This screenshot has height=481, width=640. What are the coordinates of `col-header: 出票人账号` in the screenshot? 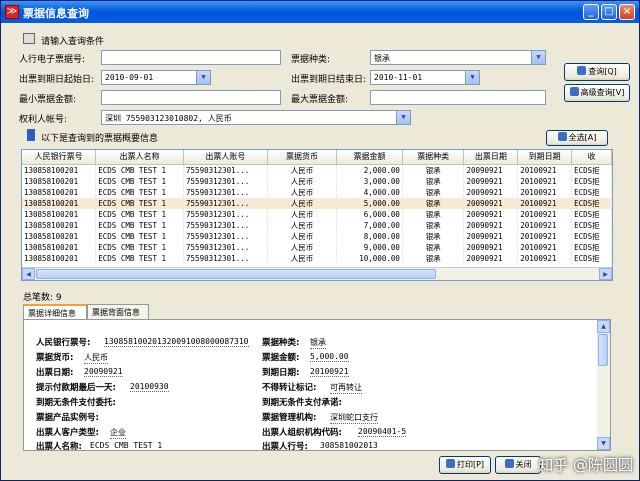 It's located at (225, 157).